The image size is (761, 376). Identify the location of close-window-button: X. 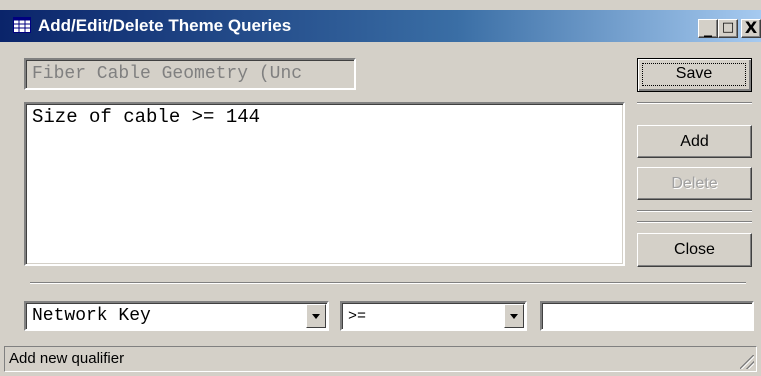
(751, 28).